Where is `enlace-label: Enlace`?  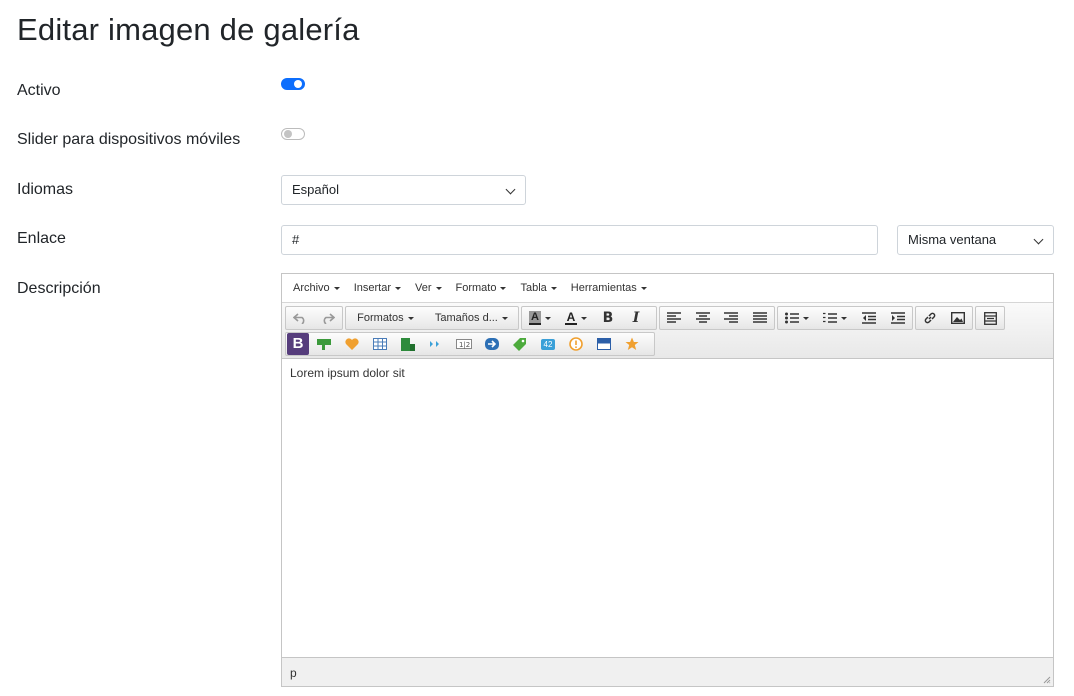
enlace-label: Enlace is located at coordinates (41, 238).